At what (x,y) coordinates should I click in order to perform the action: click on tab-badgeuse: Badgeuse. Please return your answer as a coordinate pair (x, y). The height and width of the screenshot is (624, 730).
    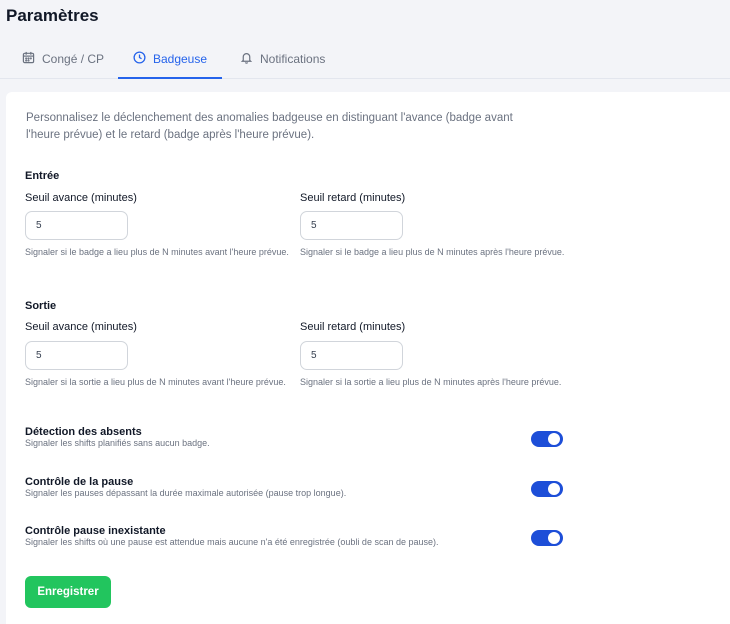
    Looking at the image, I should click on (170, 59).